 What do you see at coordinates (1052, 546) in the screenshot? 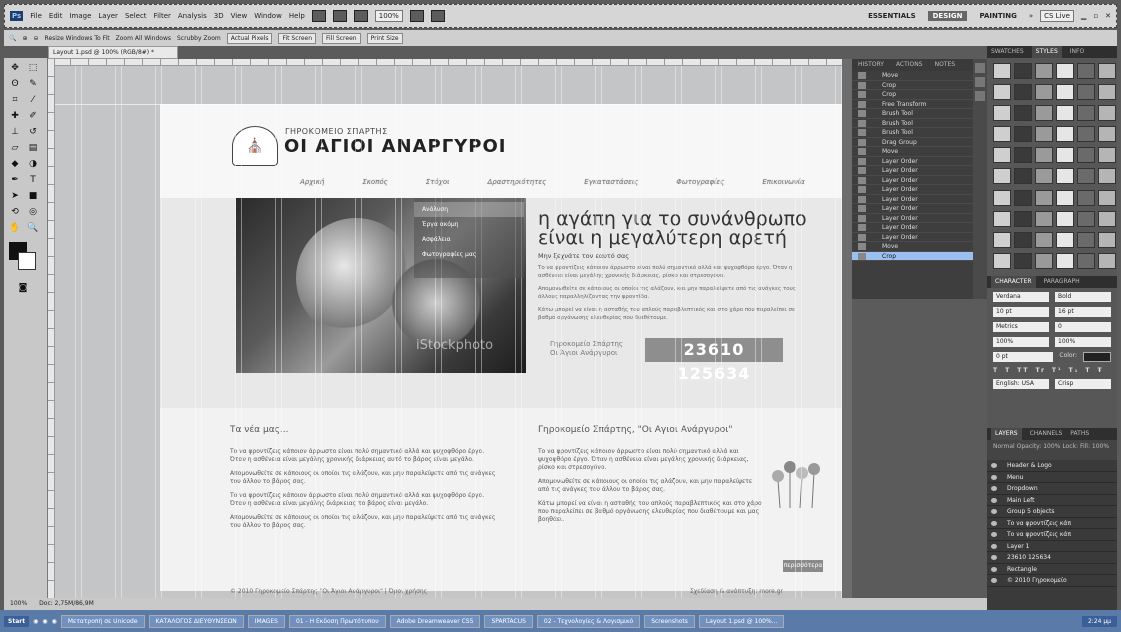
I see `layer-item: Layer 1` at bounding box center [1052, 546].